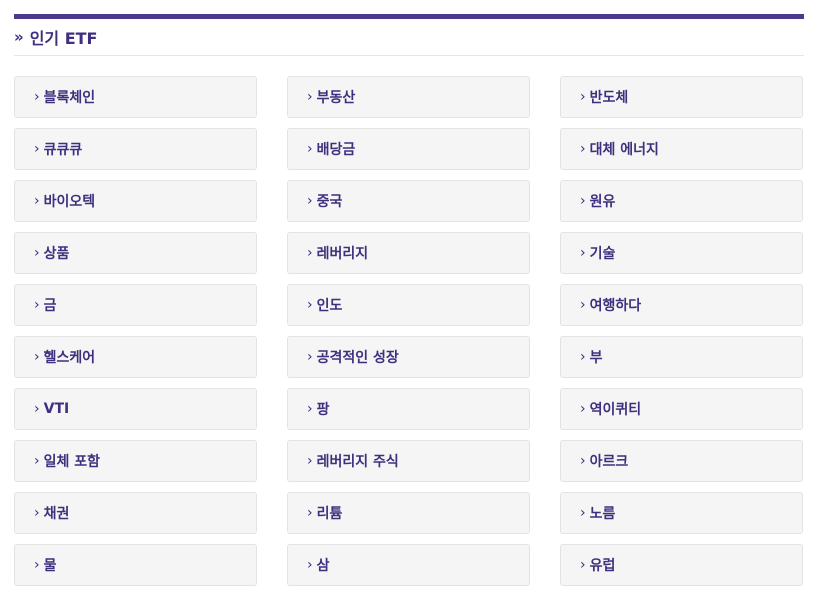 The height and width of the screenshot is (594, 831). I want to click on etf-category-link: › VTI, so click(135, 409).